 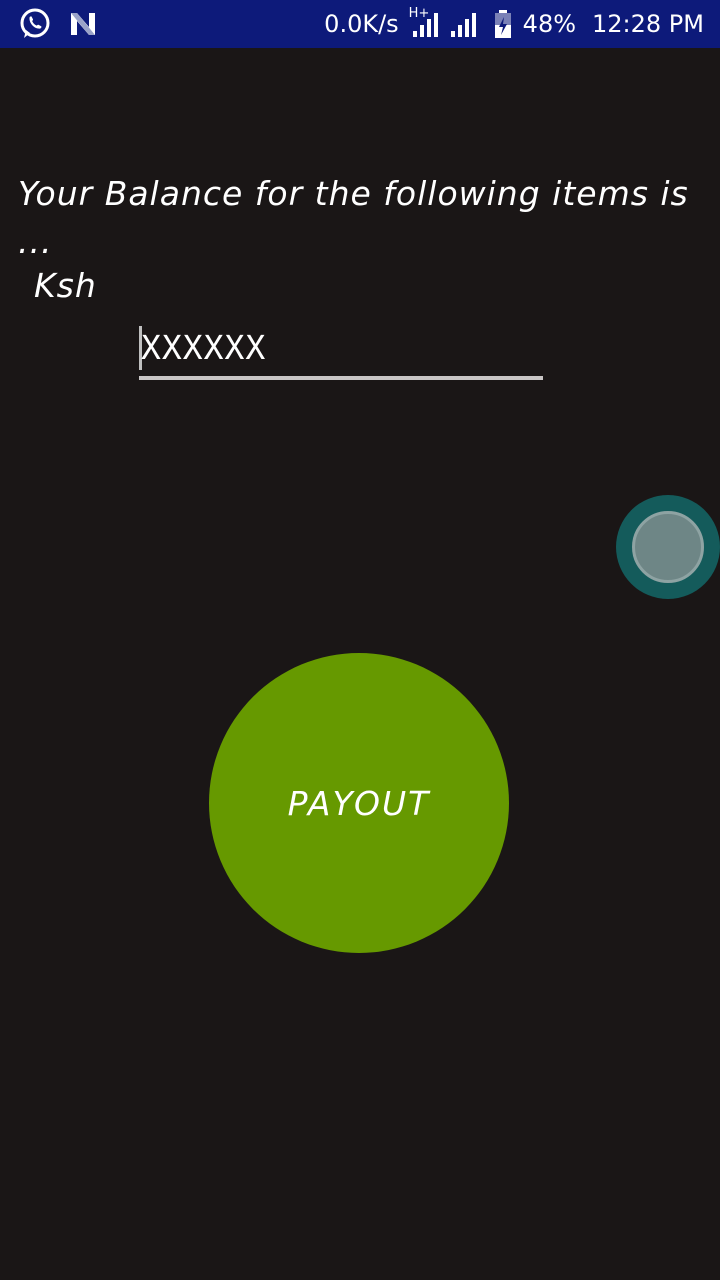 I want to click on payout-button: PAYOUT, so click(x=359, y=803).